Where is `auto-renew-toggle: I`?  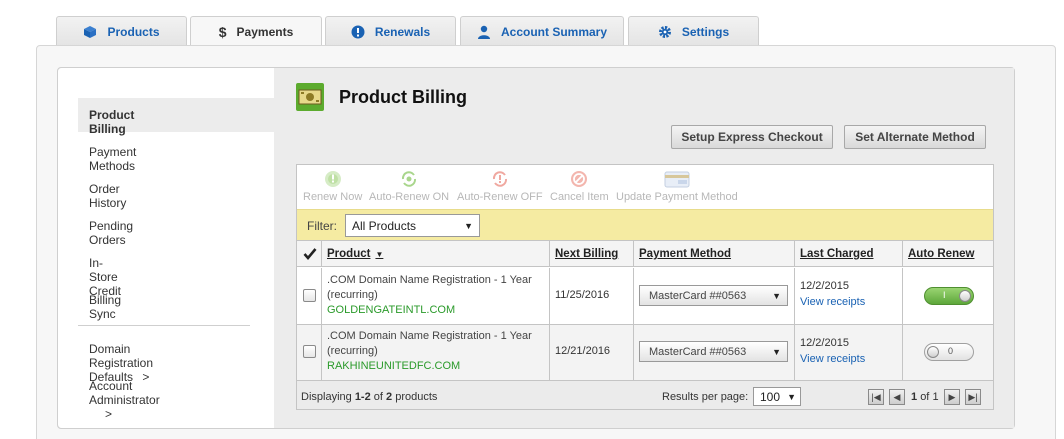 auto-renew-toggle: I is located at coordinates (949, 296).